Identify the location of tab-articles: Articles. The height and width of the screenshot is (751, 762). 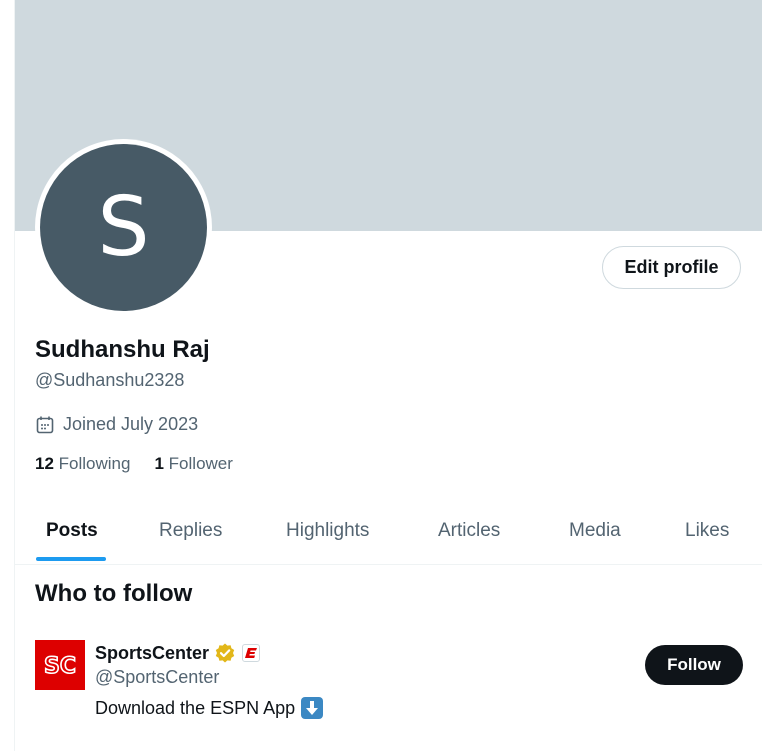
(469, 531).